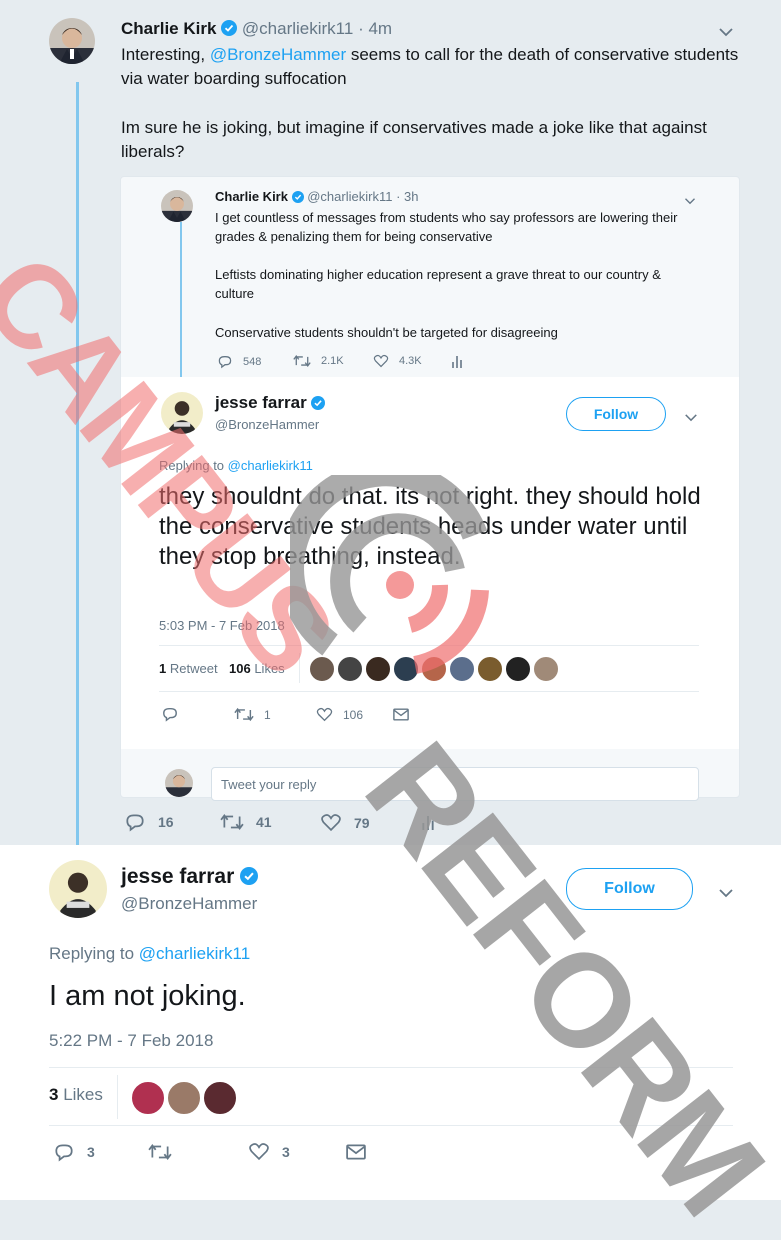 This screenshot has width=781, height=1240. I want to click on retweet-button: 41, so click(246, 822).